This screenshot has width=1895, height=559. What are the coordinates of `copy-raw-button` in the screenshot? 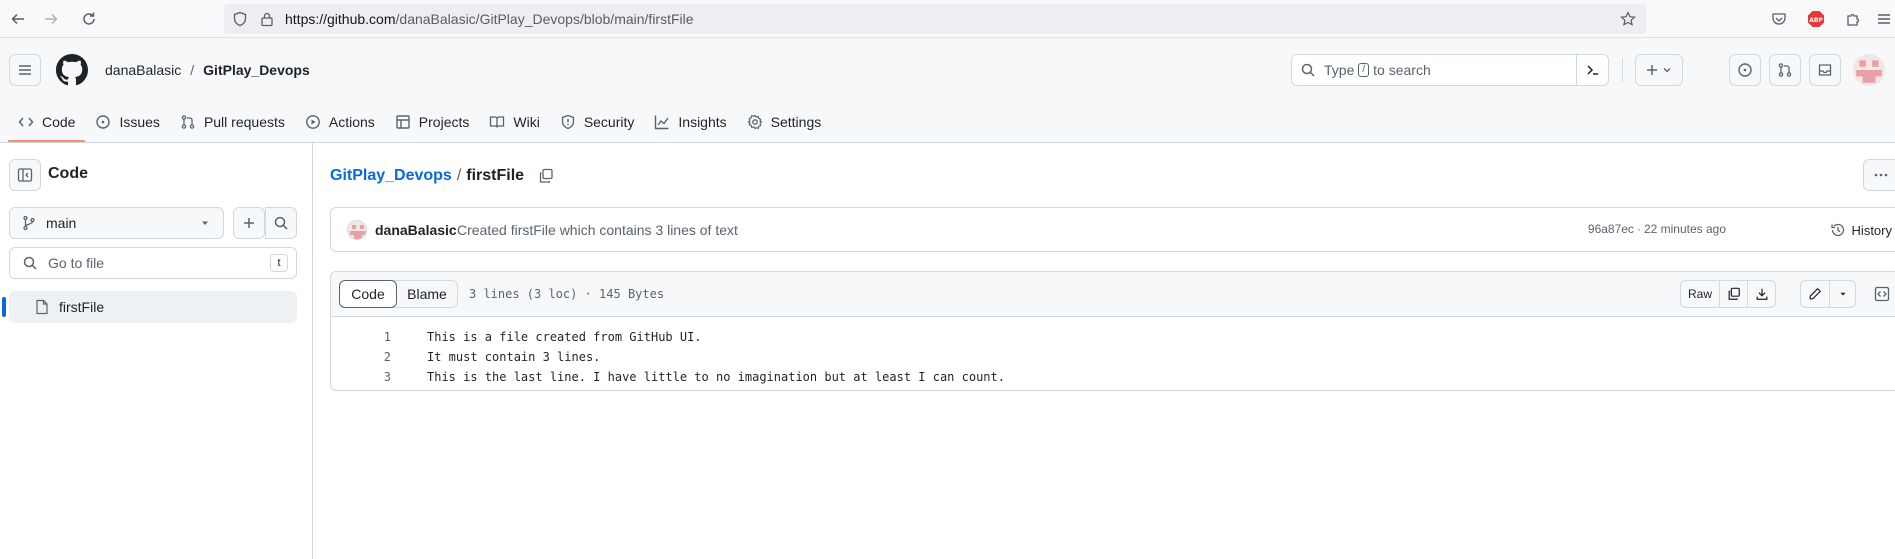 It's located at (1734, 294).